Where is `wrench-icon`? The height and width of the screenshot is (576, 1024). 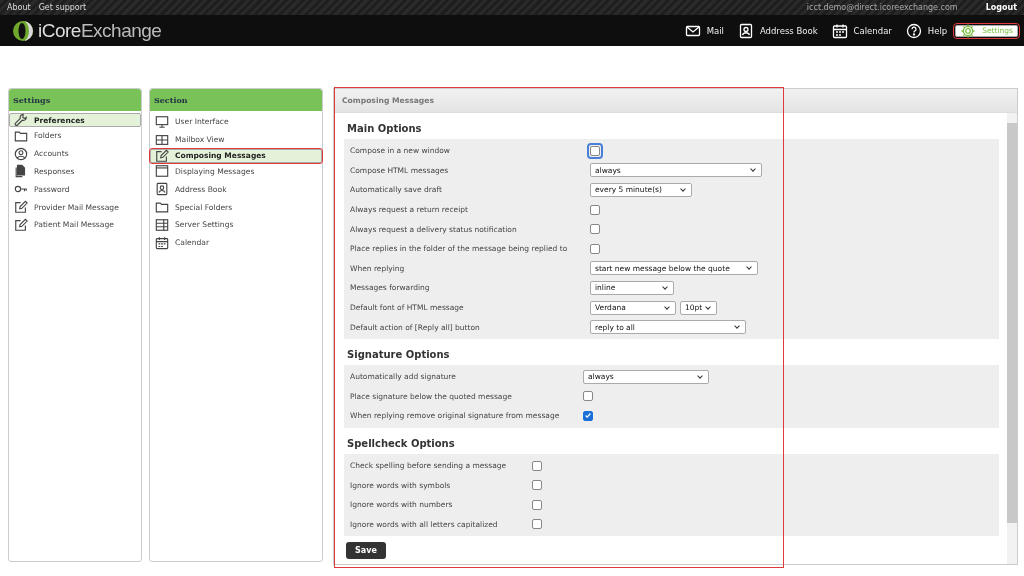
wrench-icon is located at coordinates (21, 120).